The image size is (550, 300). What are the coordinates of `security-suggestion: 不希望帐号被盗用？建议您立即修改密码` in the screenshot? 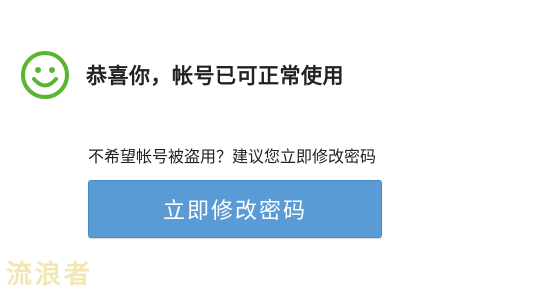 It's located at (232, 156).